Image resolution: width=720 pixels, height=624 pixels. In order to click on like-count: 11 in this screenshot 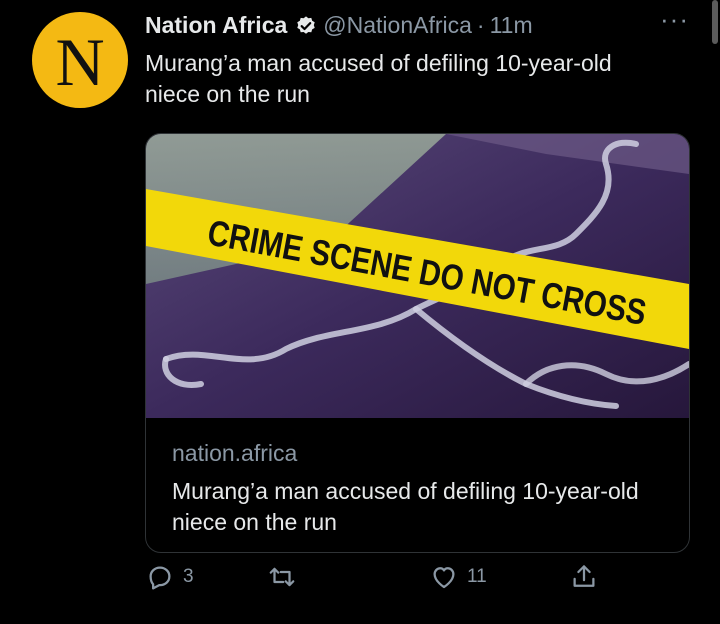, I will do `click(477, 576)`.